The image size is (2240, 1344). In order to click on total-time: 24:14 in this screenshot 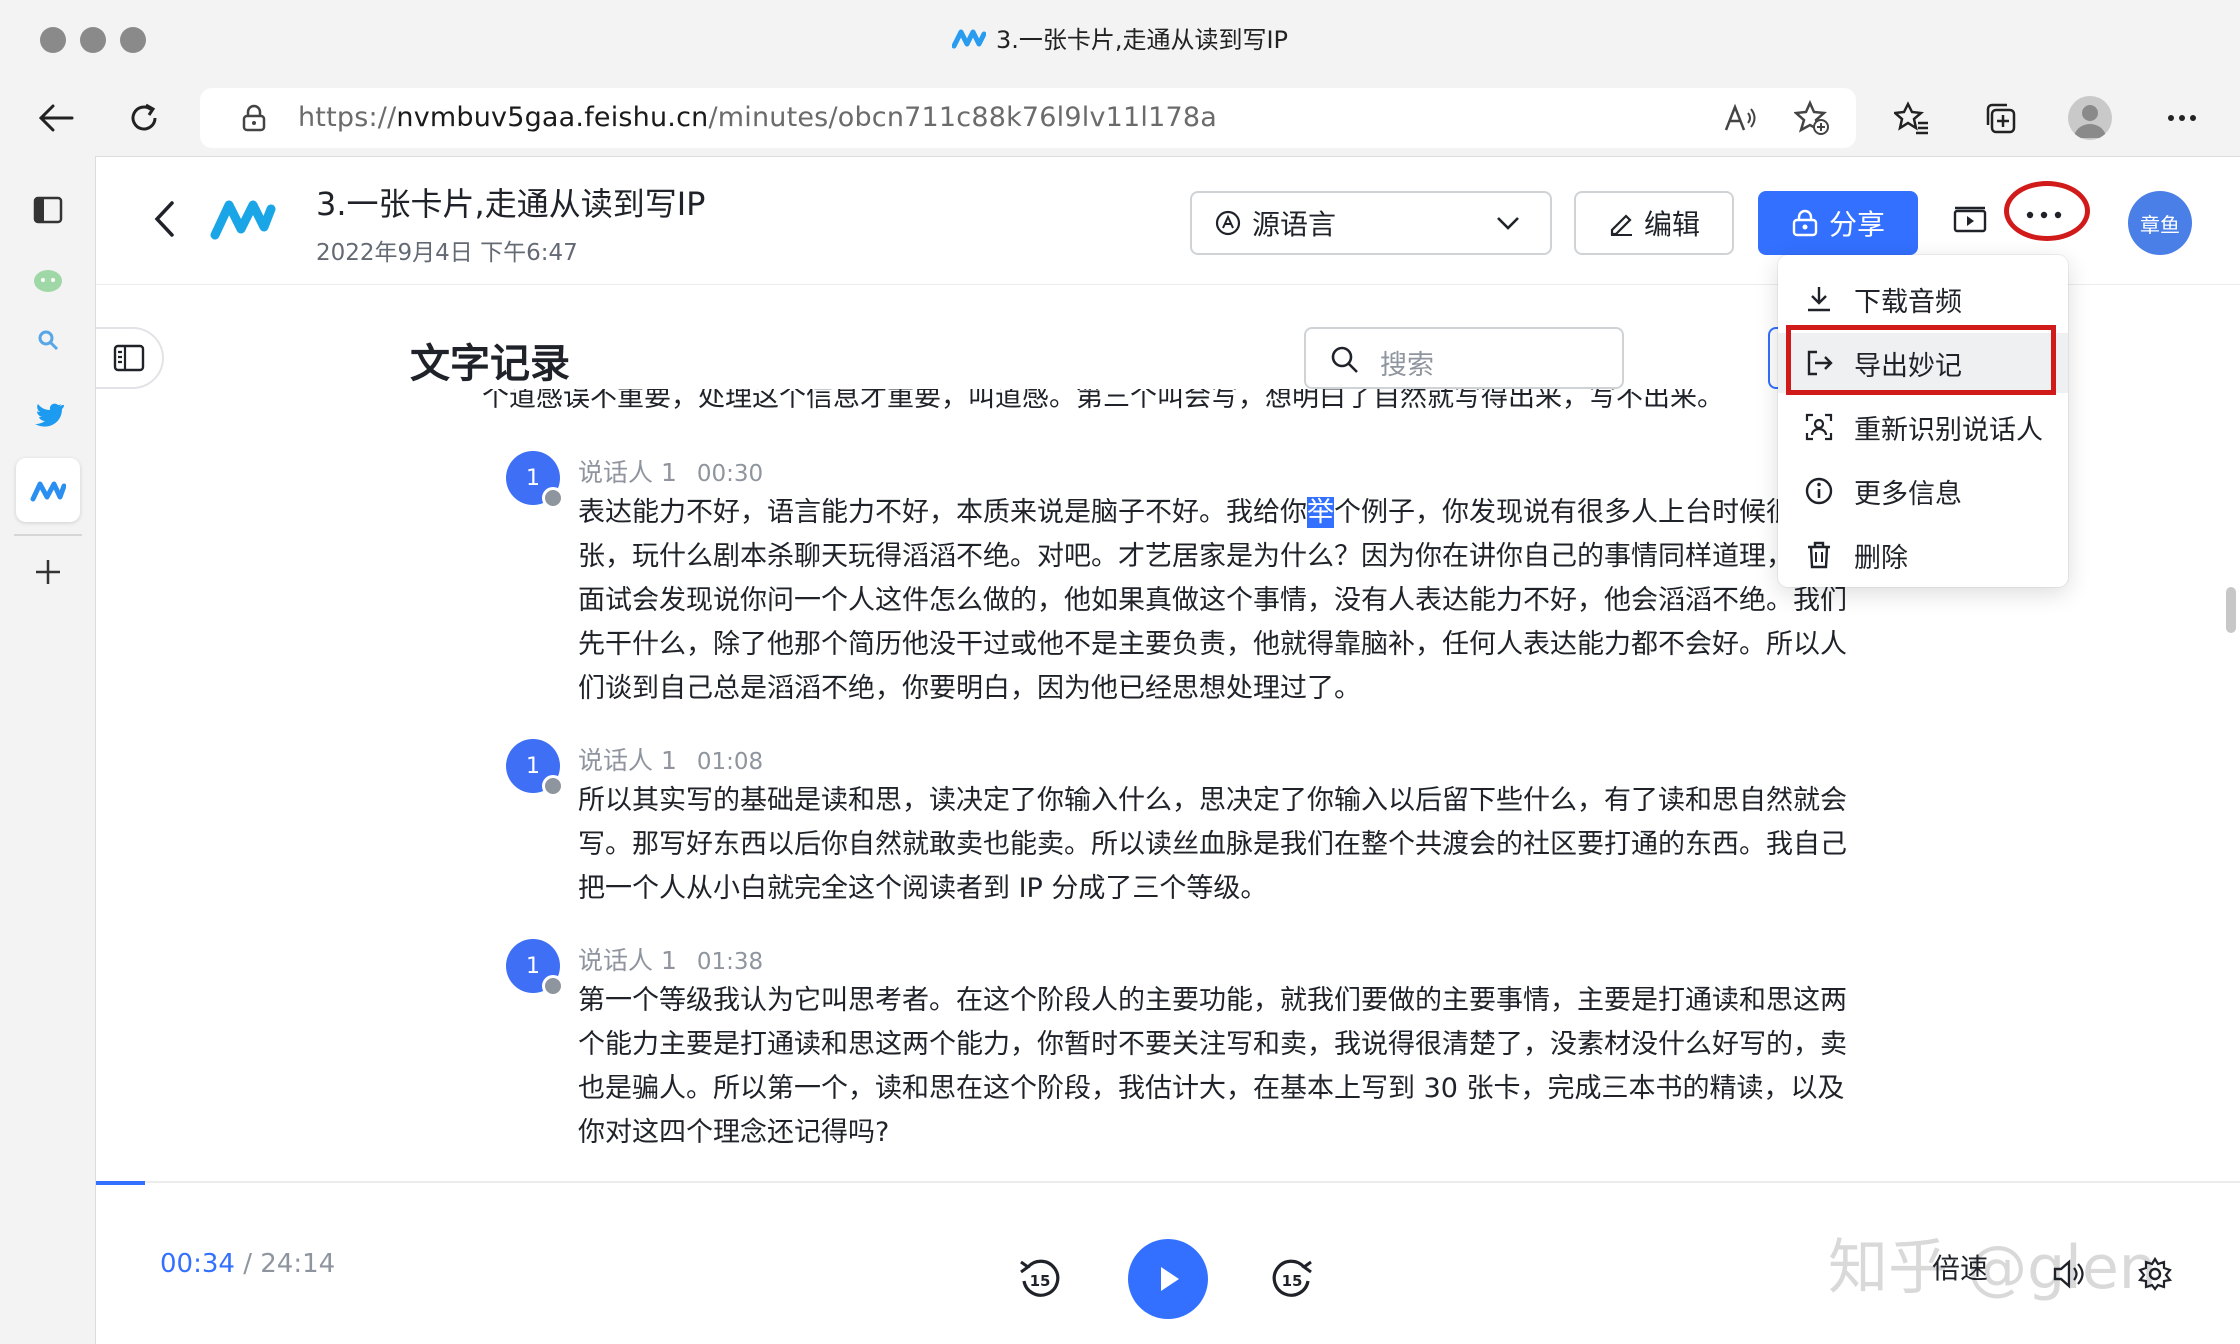, I will do `click(298, 1264)`.